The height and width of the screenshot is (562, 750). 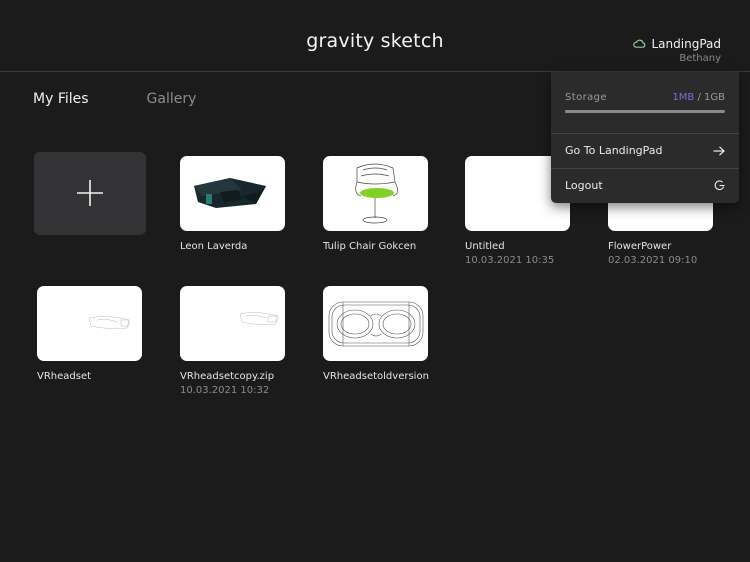 What do you see at coordinates (719, 150) in the screenshot?
I see `arrow-right-icon` at bounding box center [719, 150].